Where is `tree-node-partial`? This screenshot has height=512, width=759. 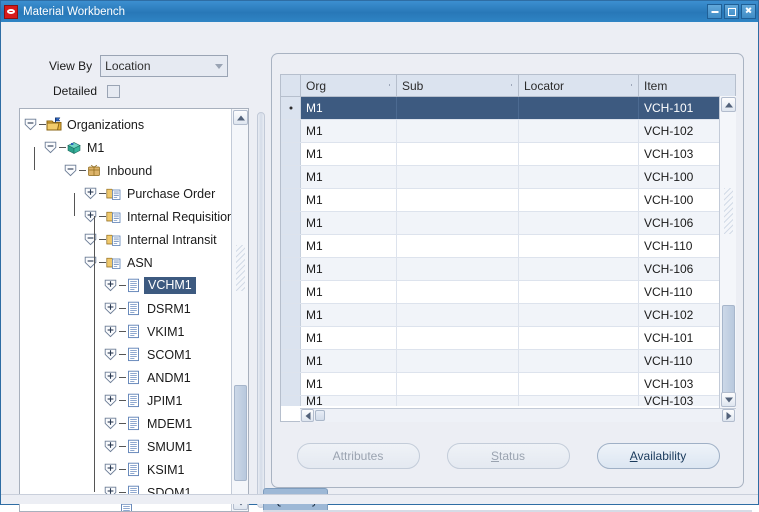 tree-node-partial is located at coordinates (125, 507).